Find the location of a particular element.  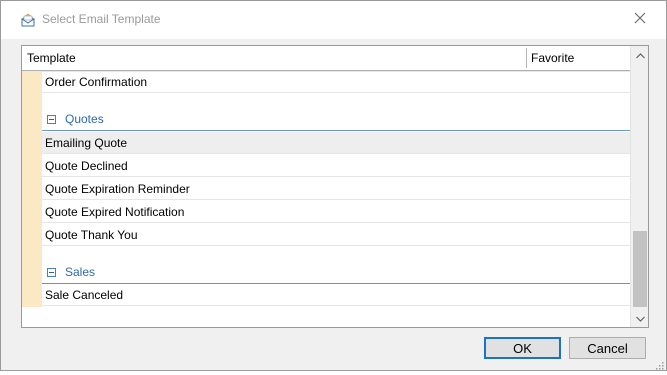

group-label: Quotes is located at coordinates (84, 119).